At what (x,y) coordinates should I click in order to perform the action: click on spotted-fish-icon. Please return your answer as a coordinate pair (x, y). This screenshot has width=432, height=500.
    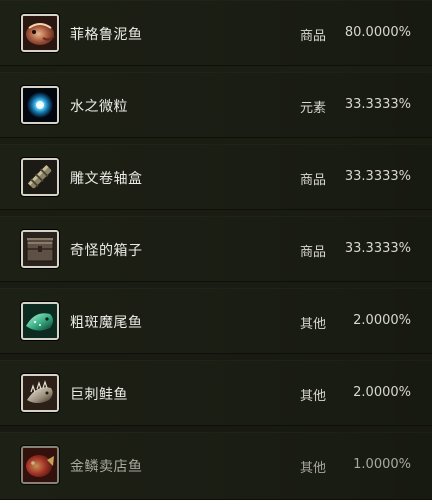
    Looking at the image, I should click on (40, 321).